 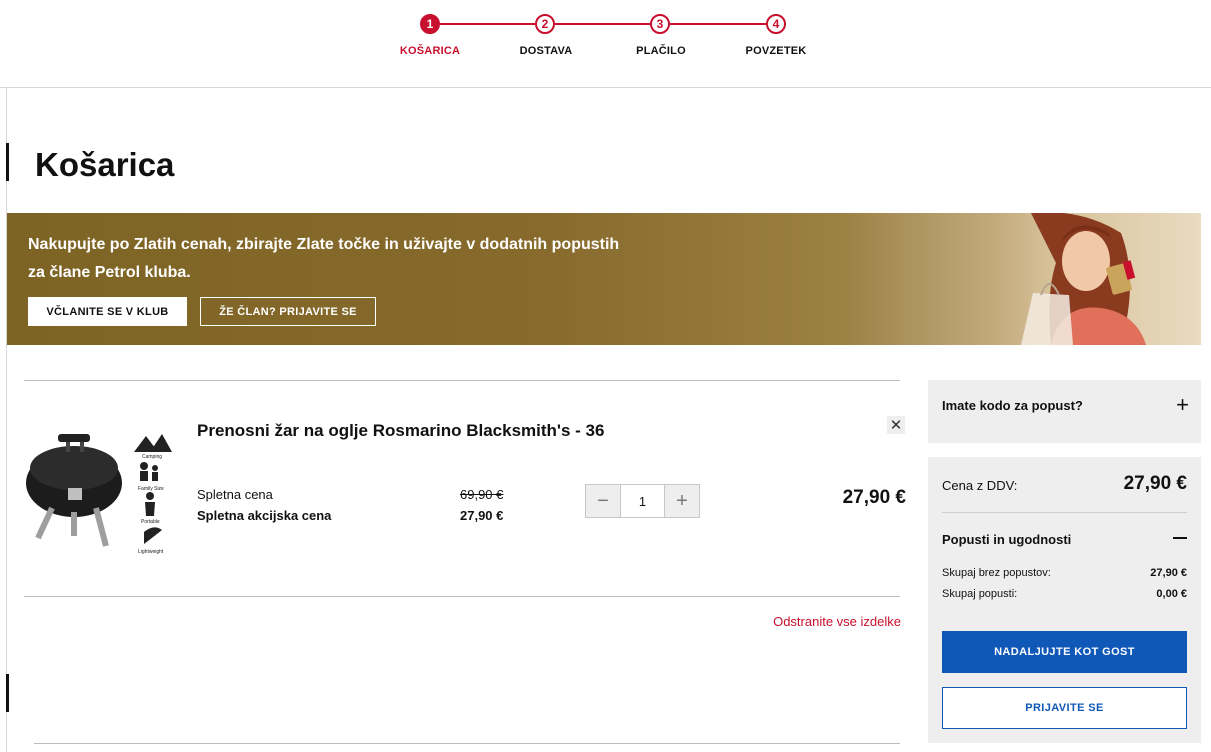 I want to click on sale-price-label: Spletna akcijska cena, so click(x=264, y=515).